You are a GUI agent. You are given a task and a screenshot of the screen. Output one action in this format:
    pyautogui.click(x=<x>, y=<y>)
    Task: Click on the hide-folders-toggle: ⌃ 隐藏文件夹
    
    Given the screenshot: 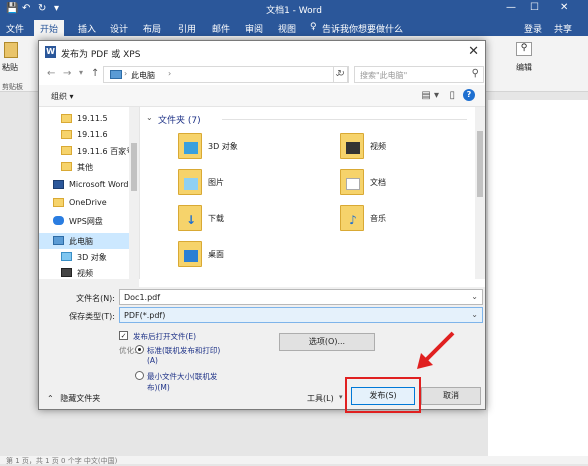 What is the action you would take?
    pyautogui.click(x=73, y=398)
    